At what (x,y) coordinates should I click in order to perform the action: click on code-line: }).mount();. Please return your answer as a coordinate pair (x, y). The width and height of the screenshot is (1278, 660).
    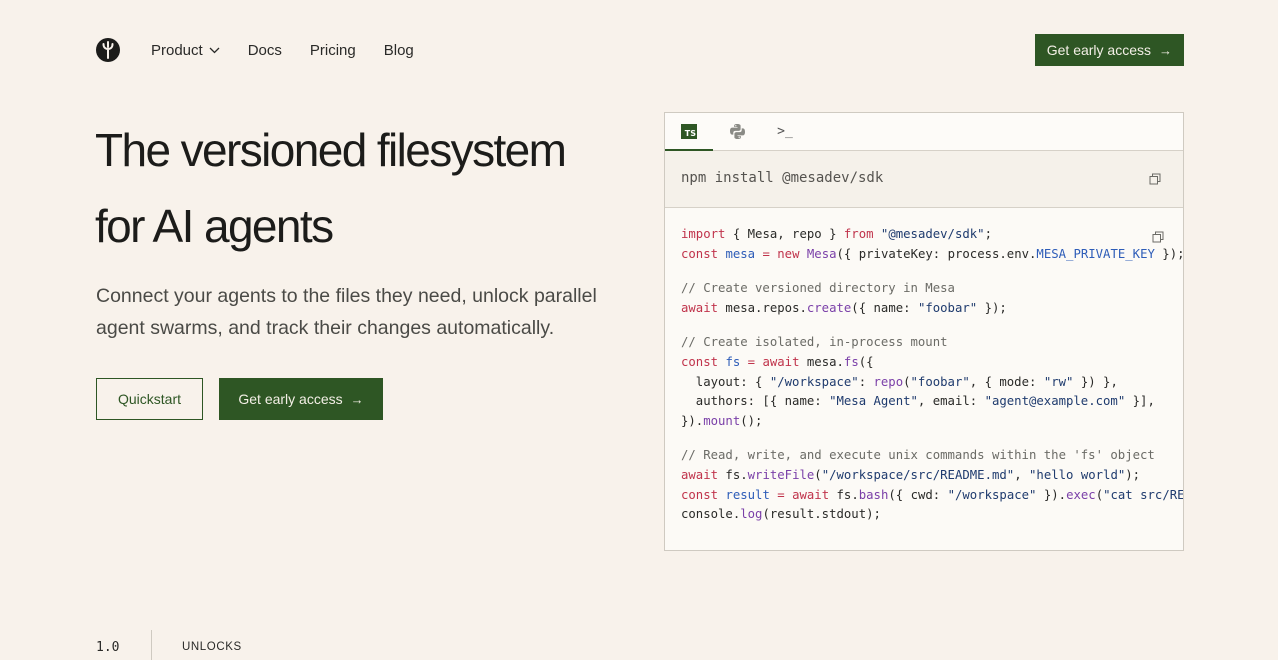
    Looking at the image, I should click on (722, 420).